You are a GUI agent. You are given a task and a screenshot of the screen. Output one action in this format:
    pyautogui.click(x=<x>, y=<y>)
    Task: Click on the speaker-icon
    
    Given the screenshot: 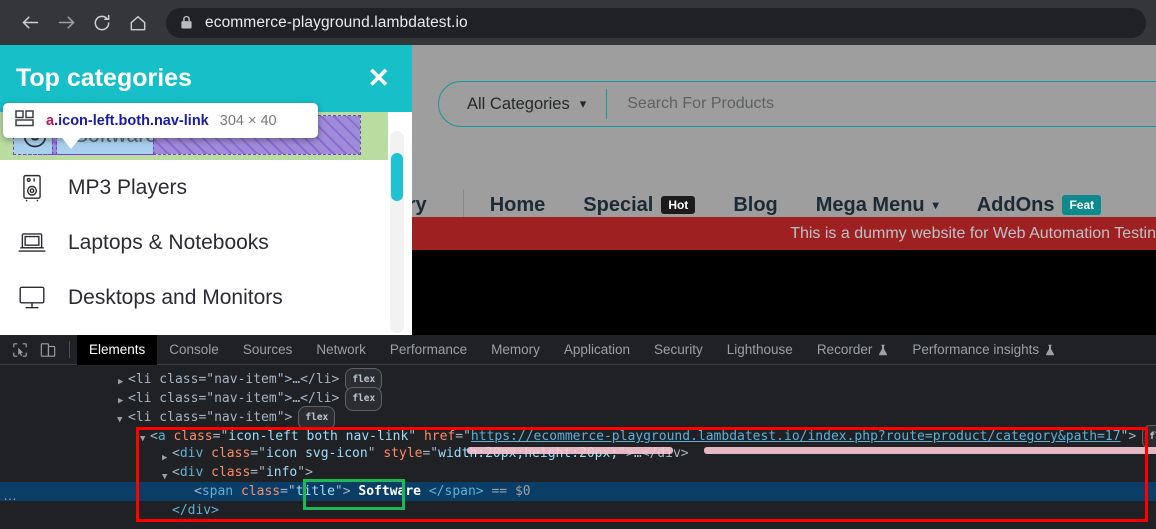 What is the action you would take?
    pyautogui.click(x=32, y=188)
    